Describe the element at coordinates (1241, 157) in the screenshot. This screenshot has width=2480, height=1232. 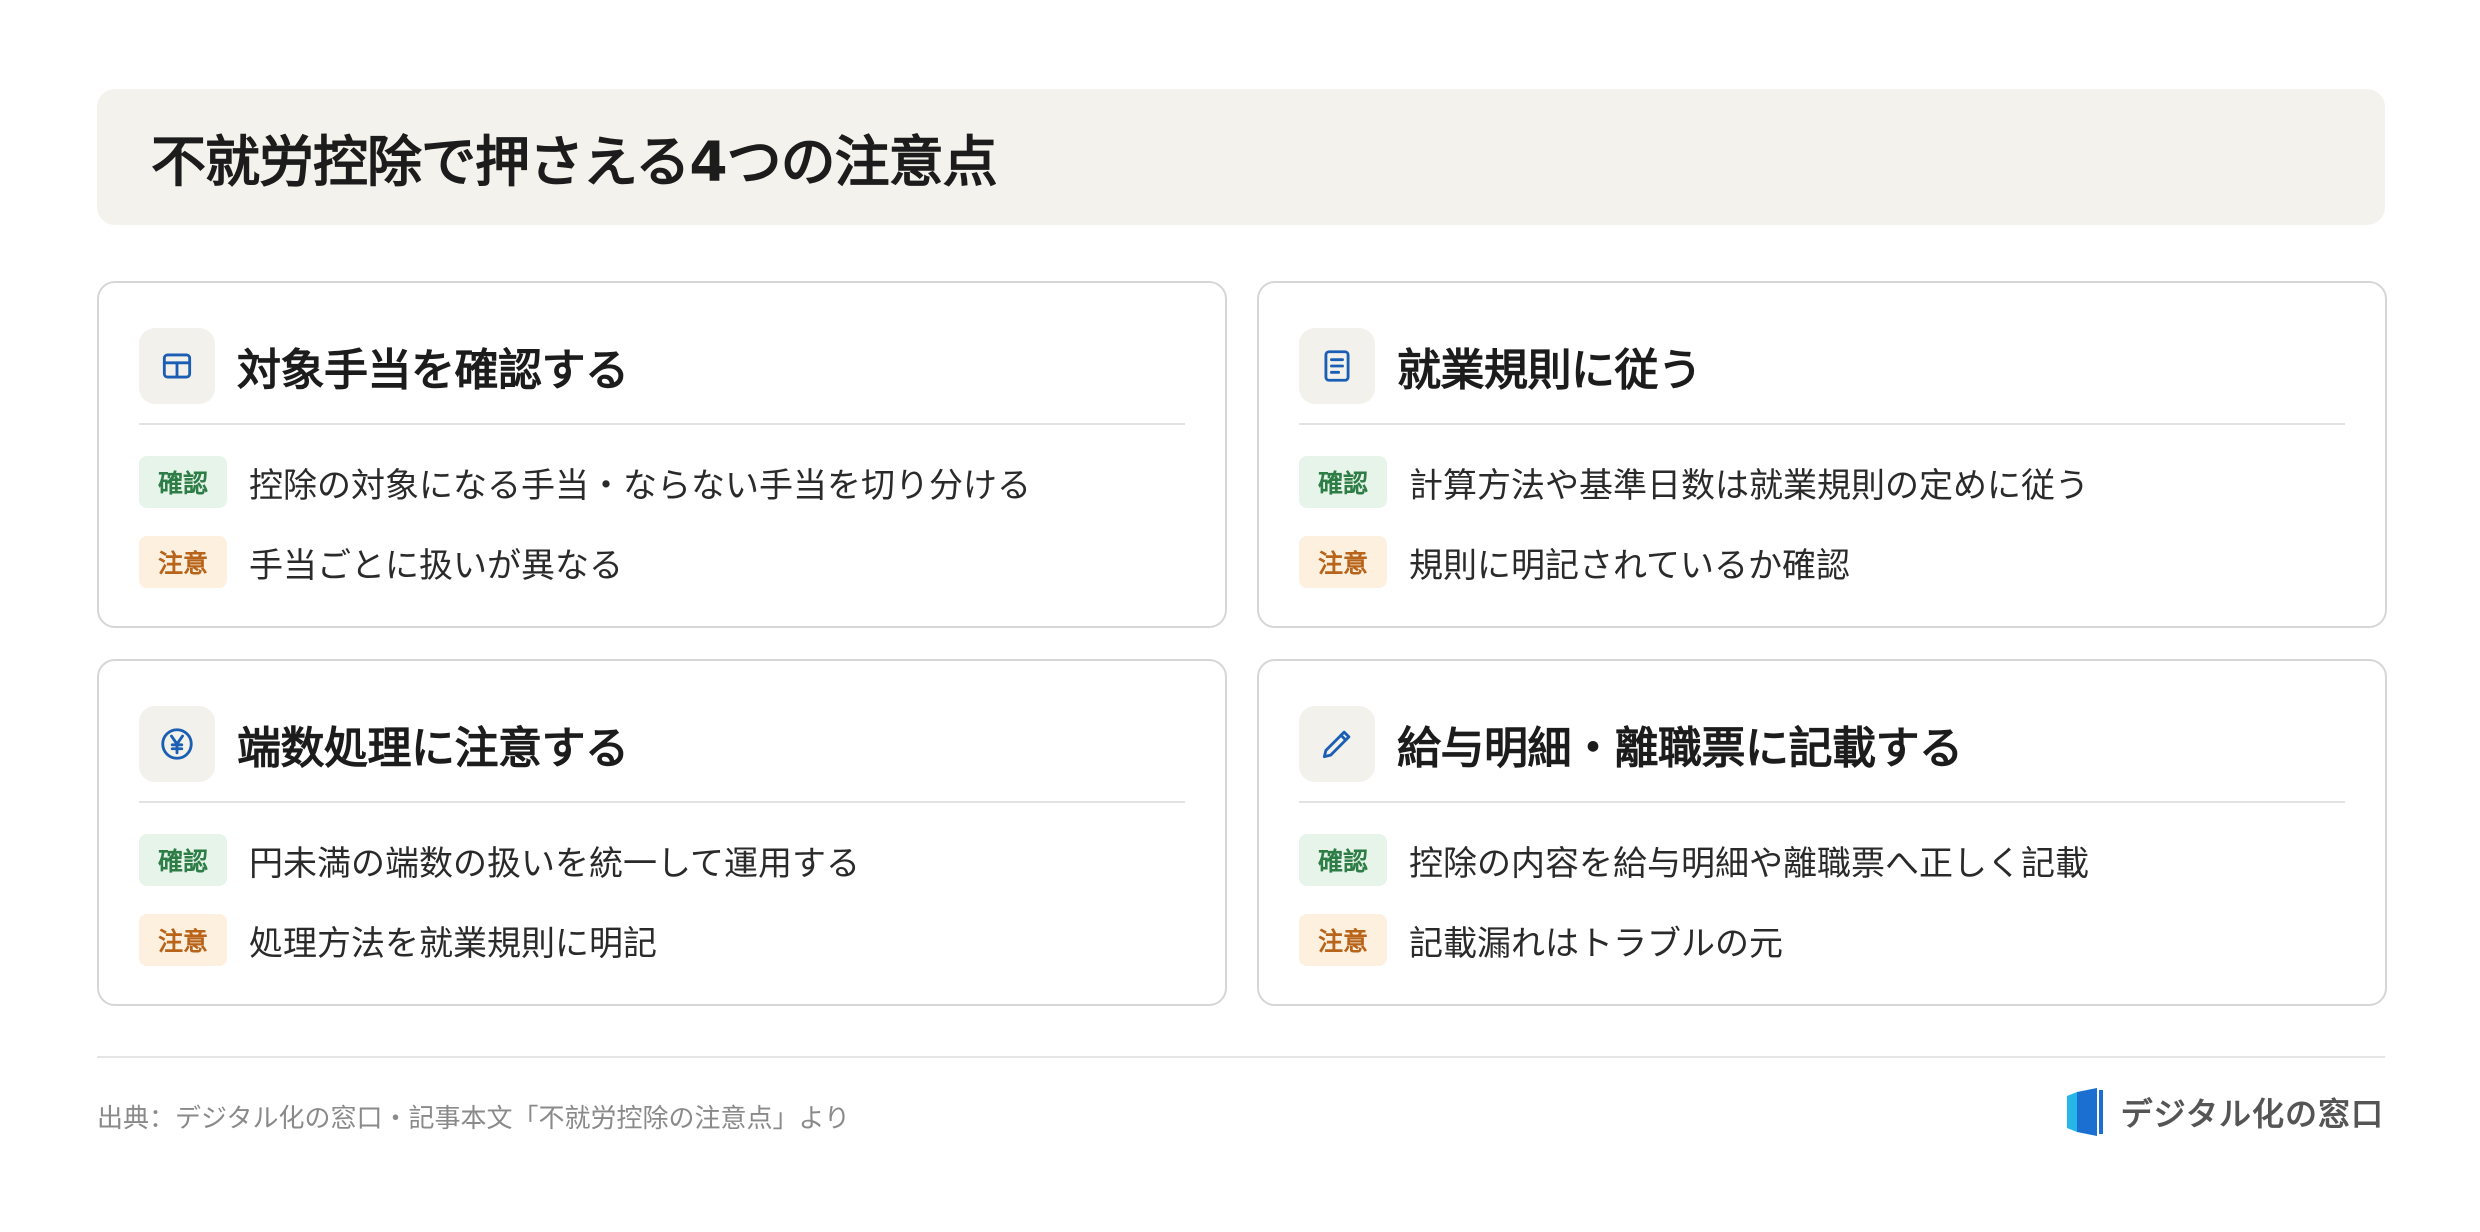
I see `title-bar: 不就労控除で押さえる4つの注意点` at that location.